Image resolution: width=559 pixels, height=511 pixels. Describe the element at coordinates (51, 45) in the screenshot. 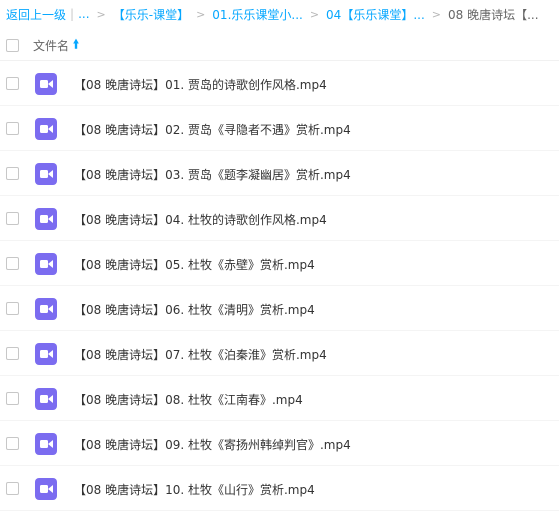

I see `column-header-filename: 文件名` at that location.